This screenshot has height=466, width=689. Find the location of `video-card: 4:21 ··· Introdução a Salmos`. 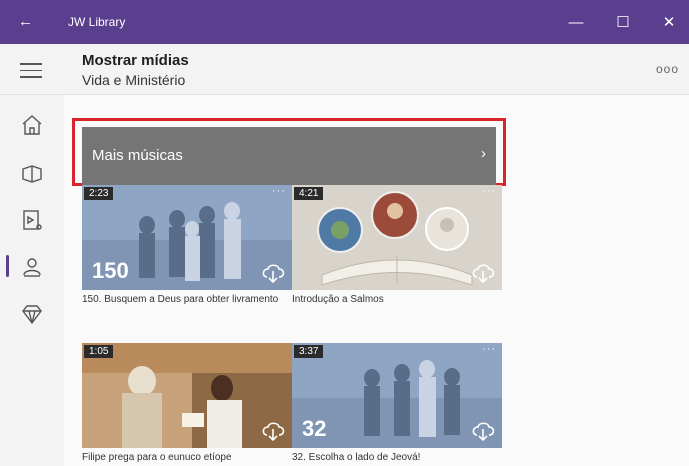

video-card: 4:21 ··· Introdução a Salmos is located at coordinates (397, 245).